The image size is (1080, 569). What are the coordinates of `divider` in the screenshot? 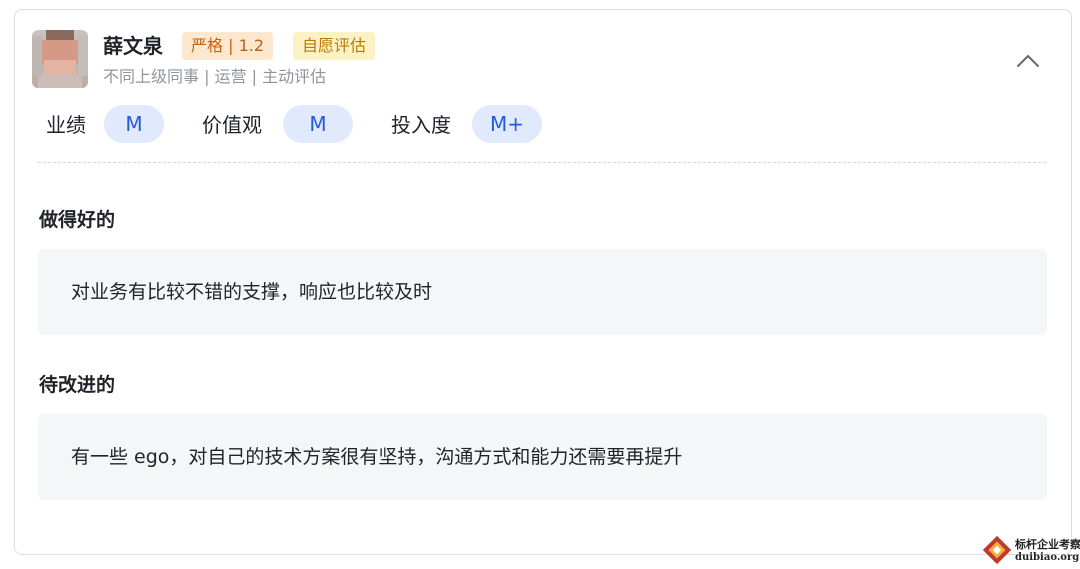 It's located at (542, 162).